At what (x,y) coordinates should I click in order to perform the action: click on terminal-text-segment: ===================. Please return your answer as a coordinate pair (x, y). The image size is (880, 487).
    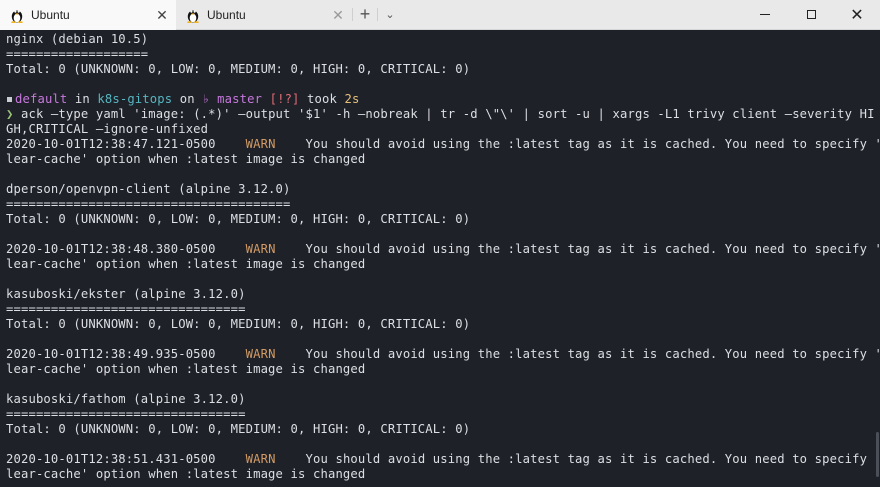
    Looking at the image, I should click on (77, 54).